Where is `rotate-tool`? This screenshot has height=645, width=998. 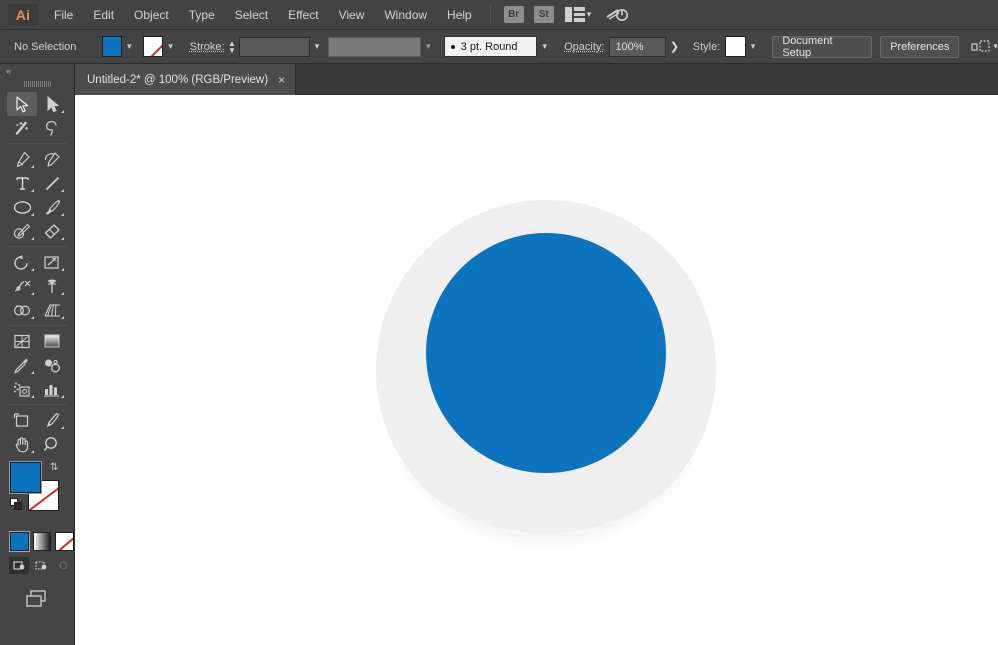 rotate-tool is located at coordinates (22, 262).